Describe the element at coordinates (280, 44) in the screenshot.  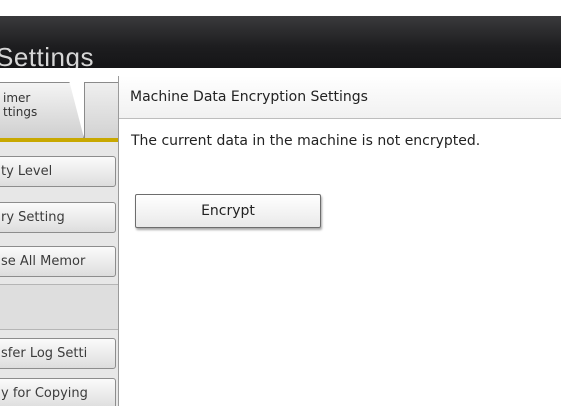
I see `header-bar: Settings` at that location.